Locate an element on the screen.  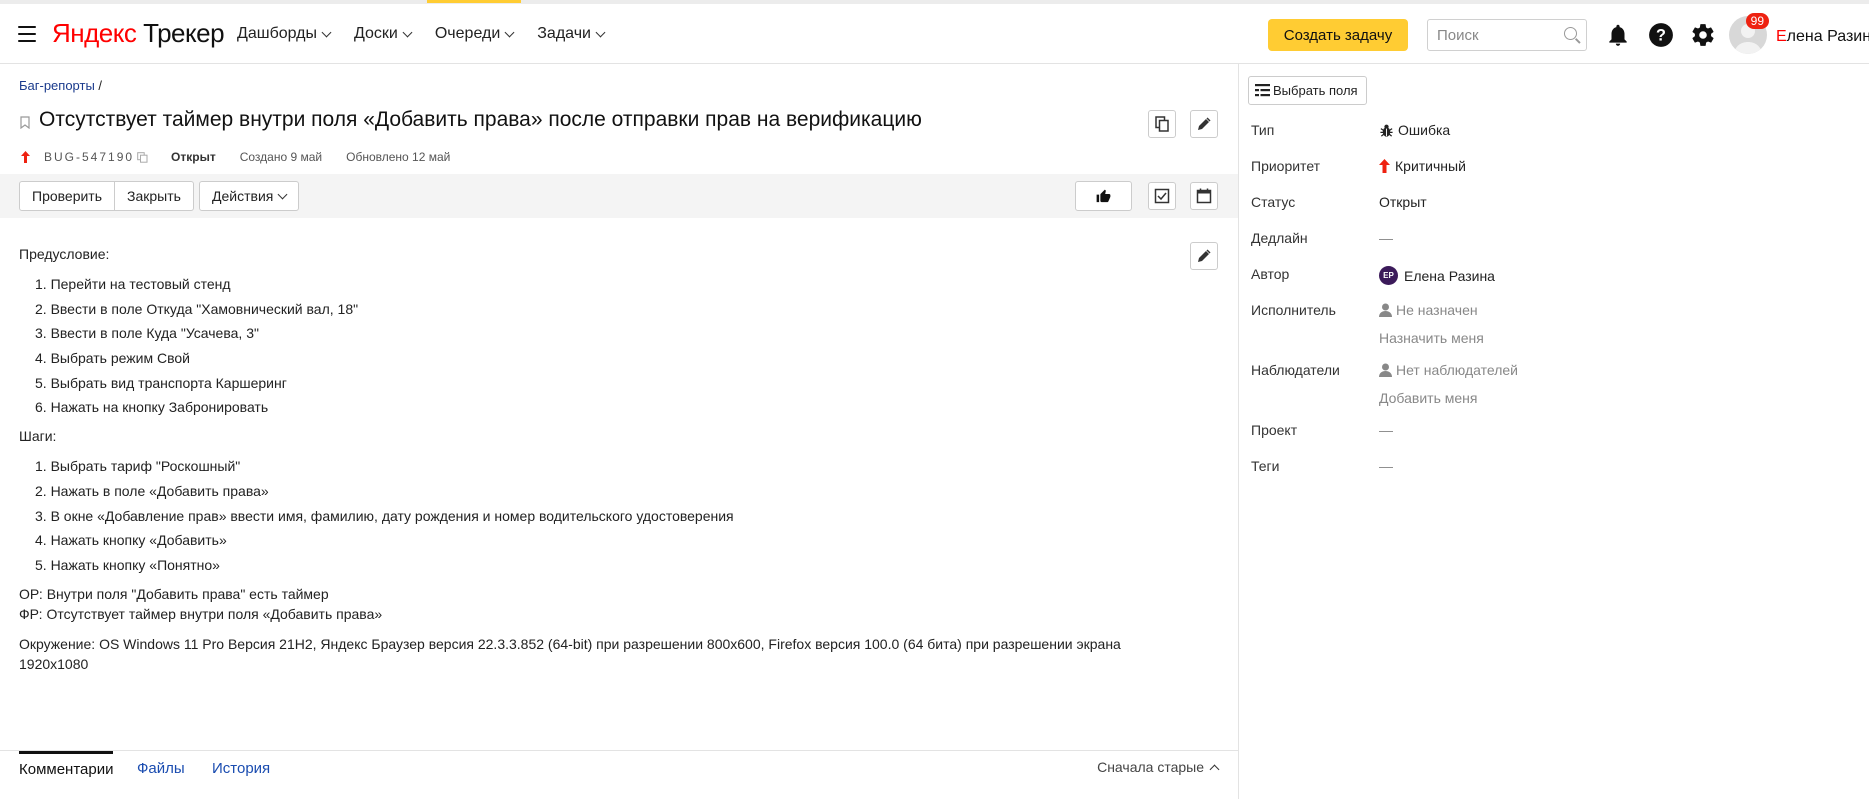
user-avatar: 99 is located at coordinates (1750, 34).